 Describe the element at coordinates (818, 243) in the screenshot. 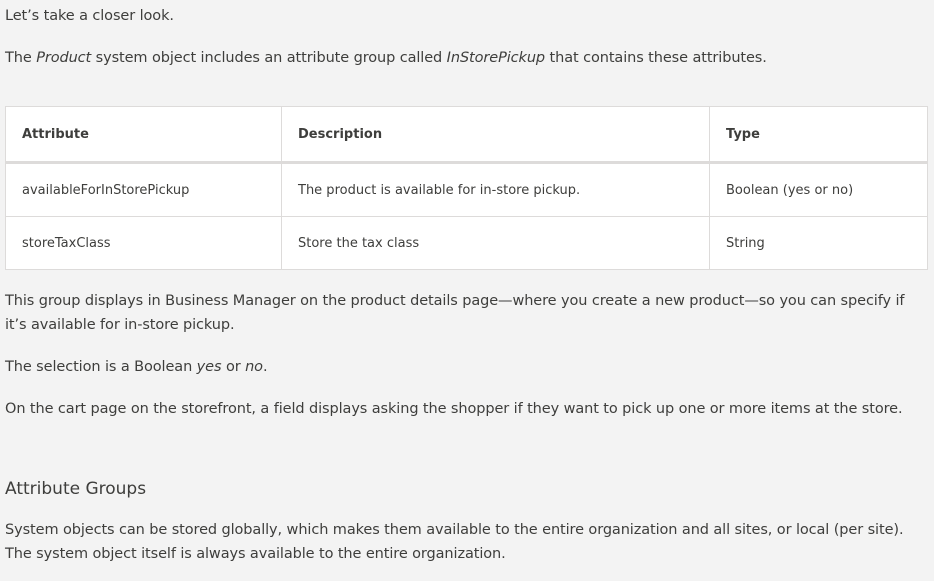

I see `cell-type: String` at that location.